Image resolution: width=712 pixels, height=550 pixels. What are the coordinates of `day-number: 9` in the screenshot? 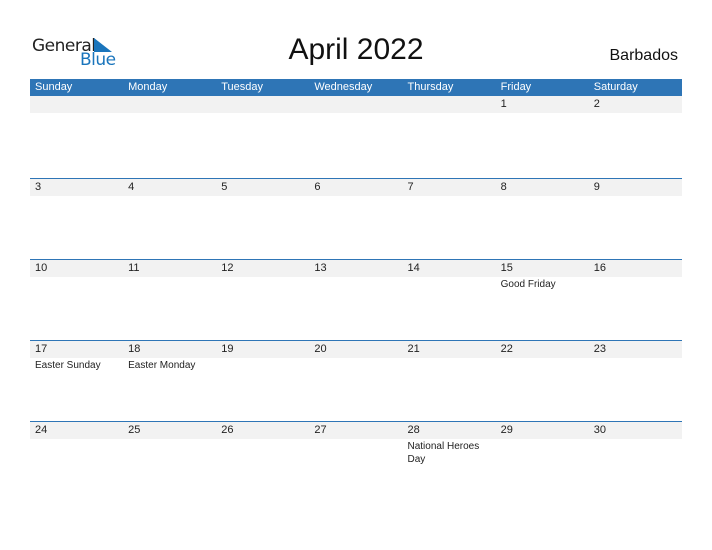 It's located at (596, 187).